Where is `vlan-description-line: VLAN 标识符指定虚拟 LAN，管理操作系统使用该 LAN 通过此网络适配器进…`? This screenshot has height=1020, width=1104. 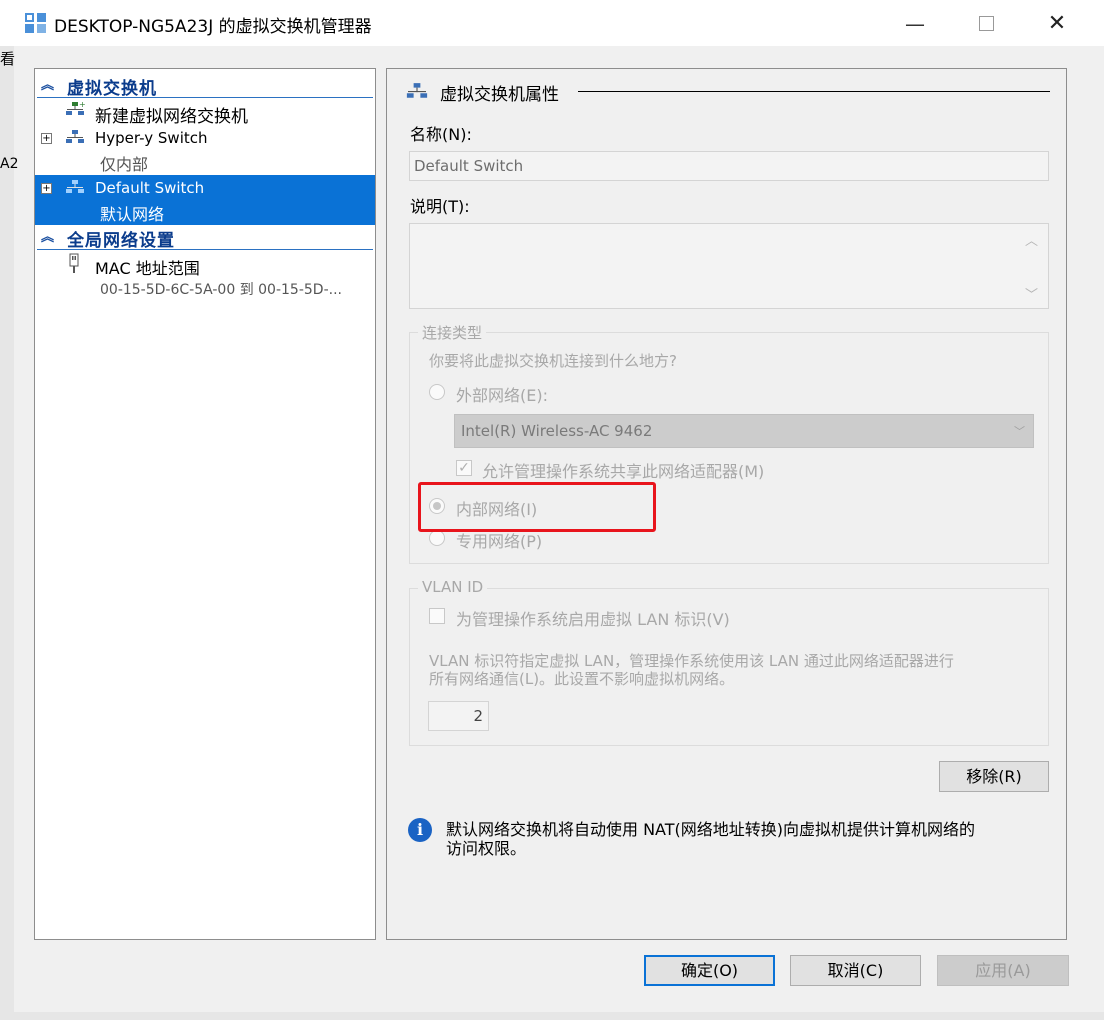
vlan-description-line: VLAN 标识符指定虚拟 LAN，管理操作系统使用该 LAN 通过此网络适配器进… is located at coordinates (691, 661).